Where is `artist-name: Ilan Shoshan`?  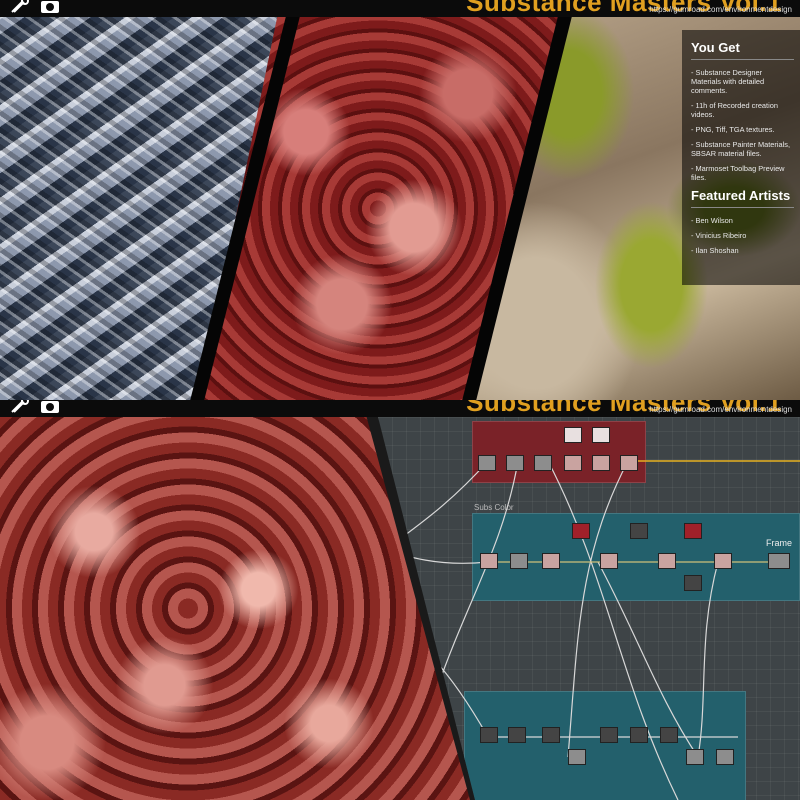 artist-name: Ilan Shoshan is located at coordinates (742, 250).